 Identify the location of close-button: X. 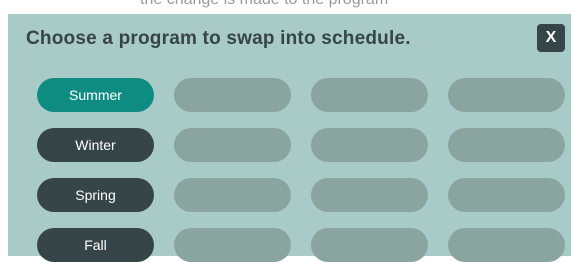
(551, 38).